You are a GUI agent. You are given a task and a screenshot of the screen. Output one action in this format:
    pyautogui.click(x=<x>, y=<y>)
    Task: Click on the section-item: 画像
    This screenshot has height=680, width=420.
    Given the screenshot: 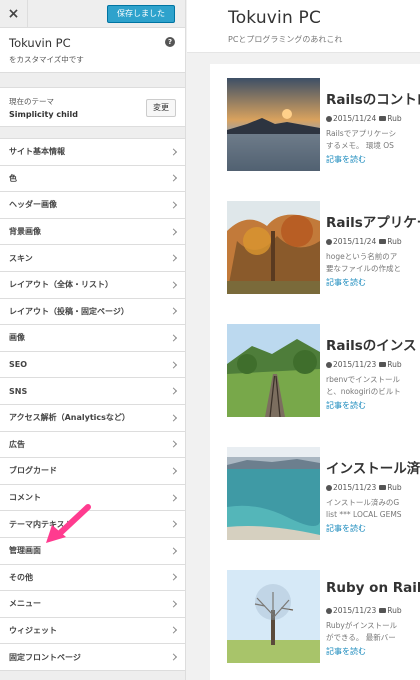 What is the action you would take?
    pyautogui.click(x=92, y=338)
    